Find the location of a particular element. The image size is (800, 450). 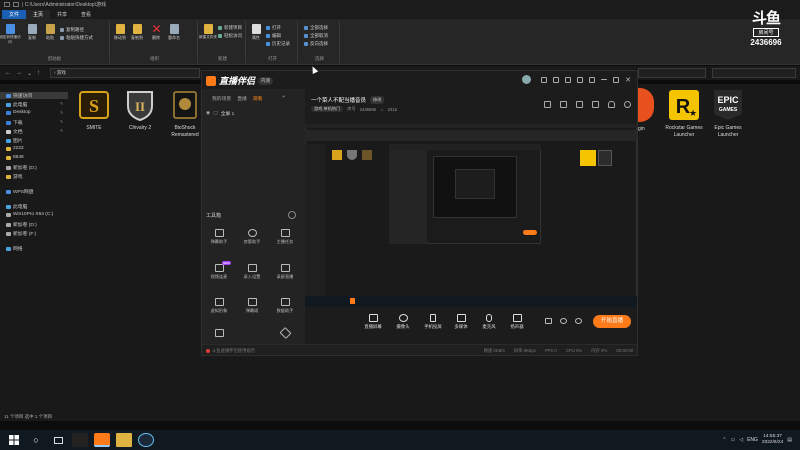

nav-desktop: Desktop is located at coordinates (18, 112).